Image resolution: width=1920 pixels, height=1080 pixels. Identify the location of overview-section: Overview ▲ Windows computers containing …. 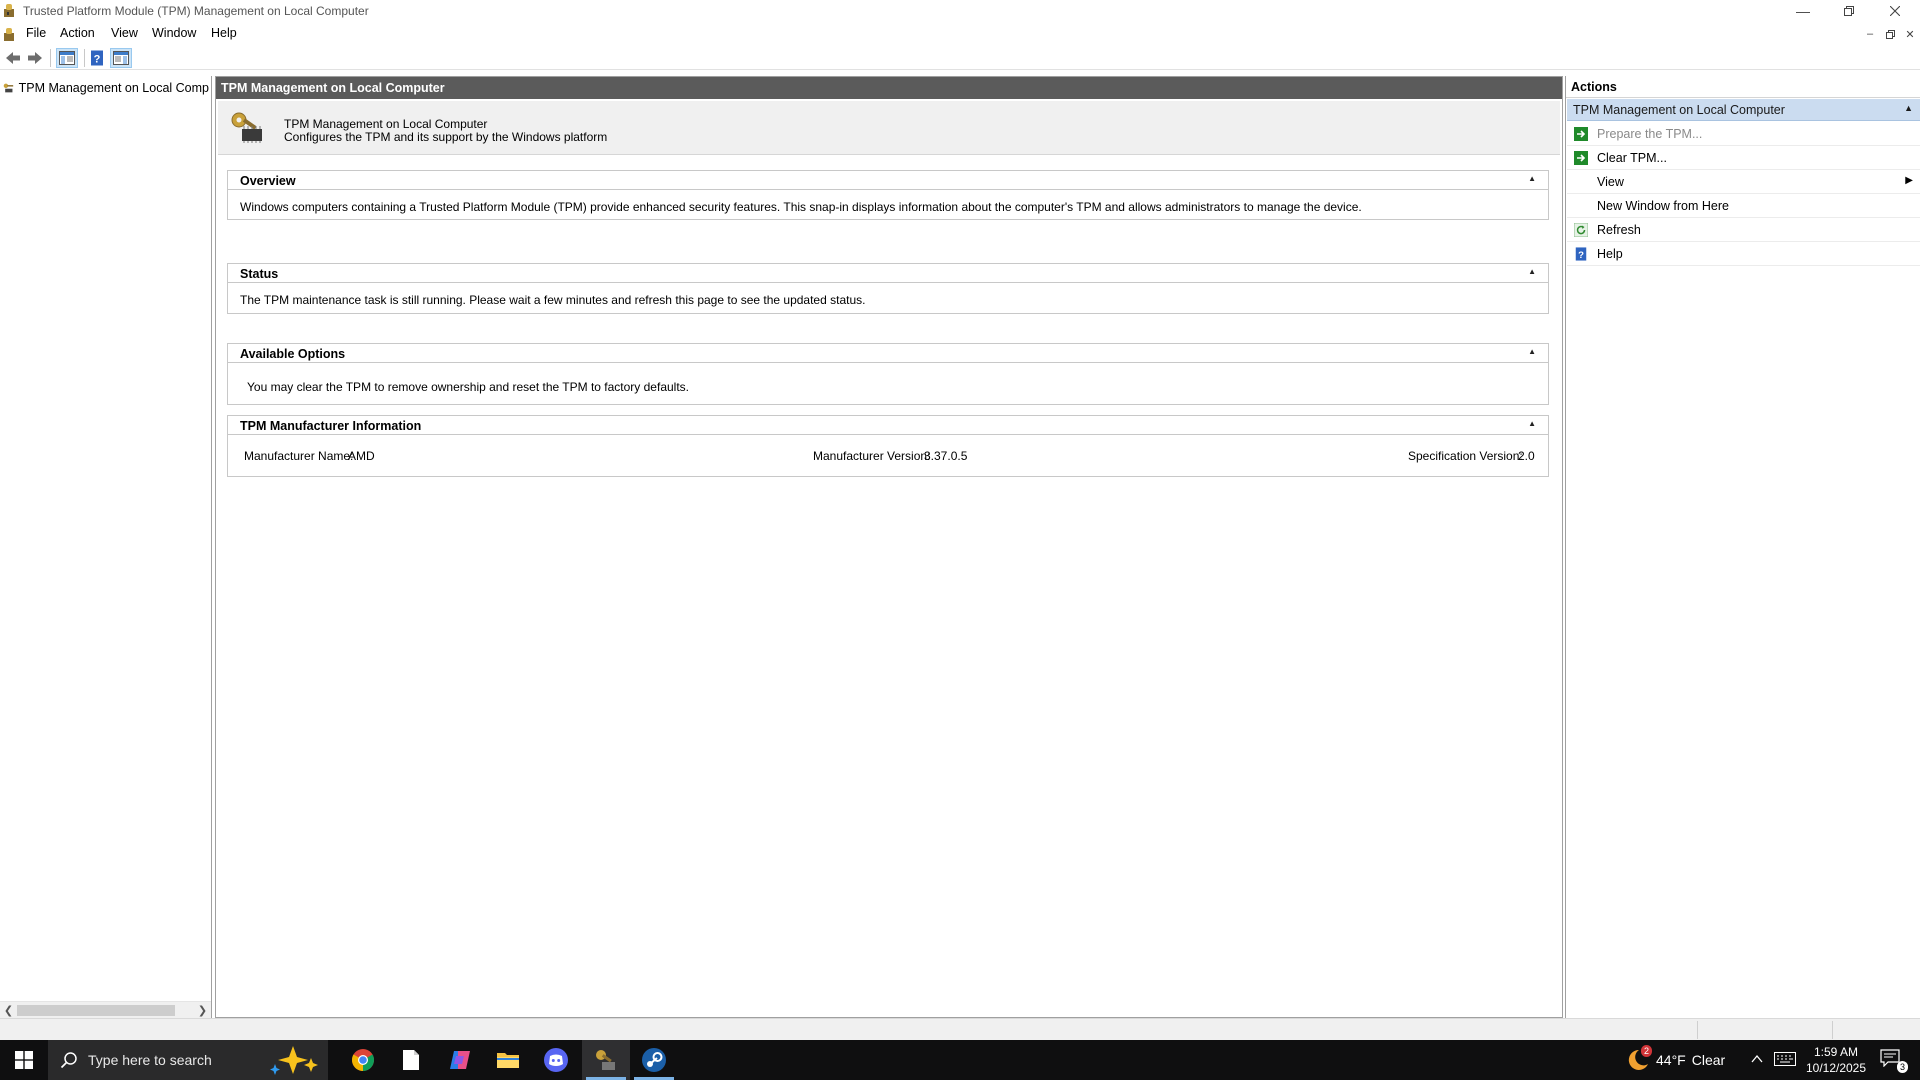
(888, 195).